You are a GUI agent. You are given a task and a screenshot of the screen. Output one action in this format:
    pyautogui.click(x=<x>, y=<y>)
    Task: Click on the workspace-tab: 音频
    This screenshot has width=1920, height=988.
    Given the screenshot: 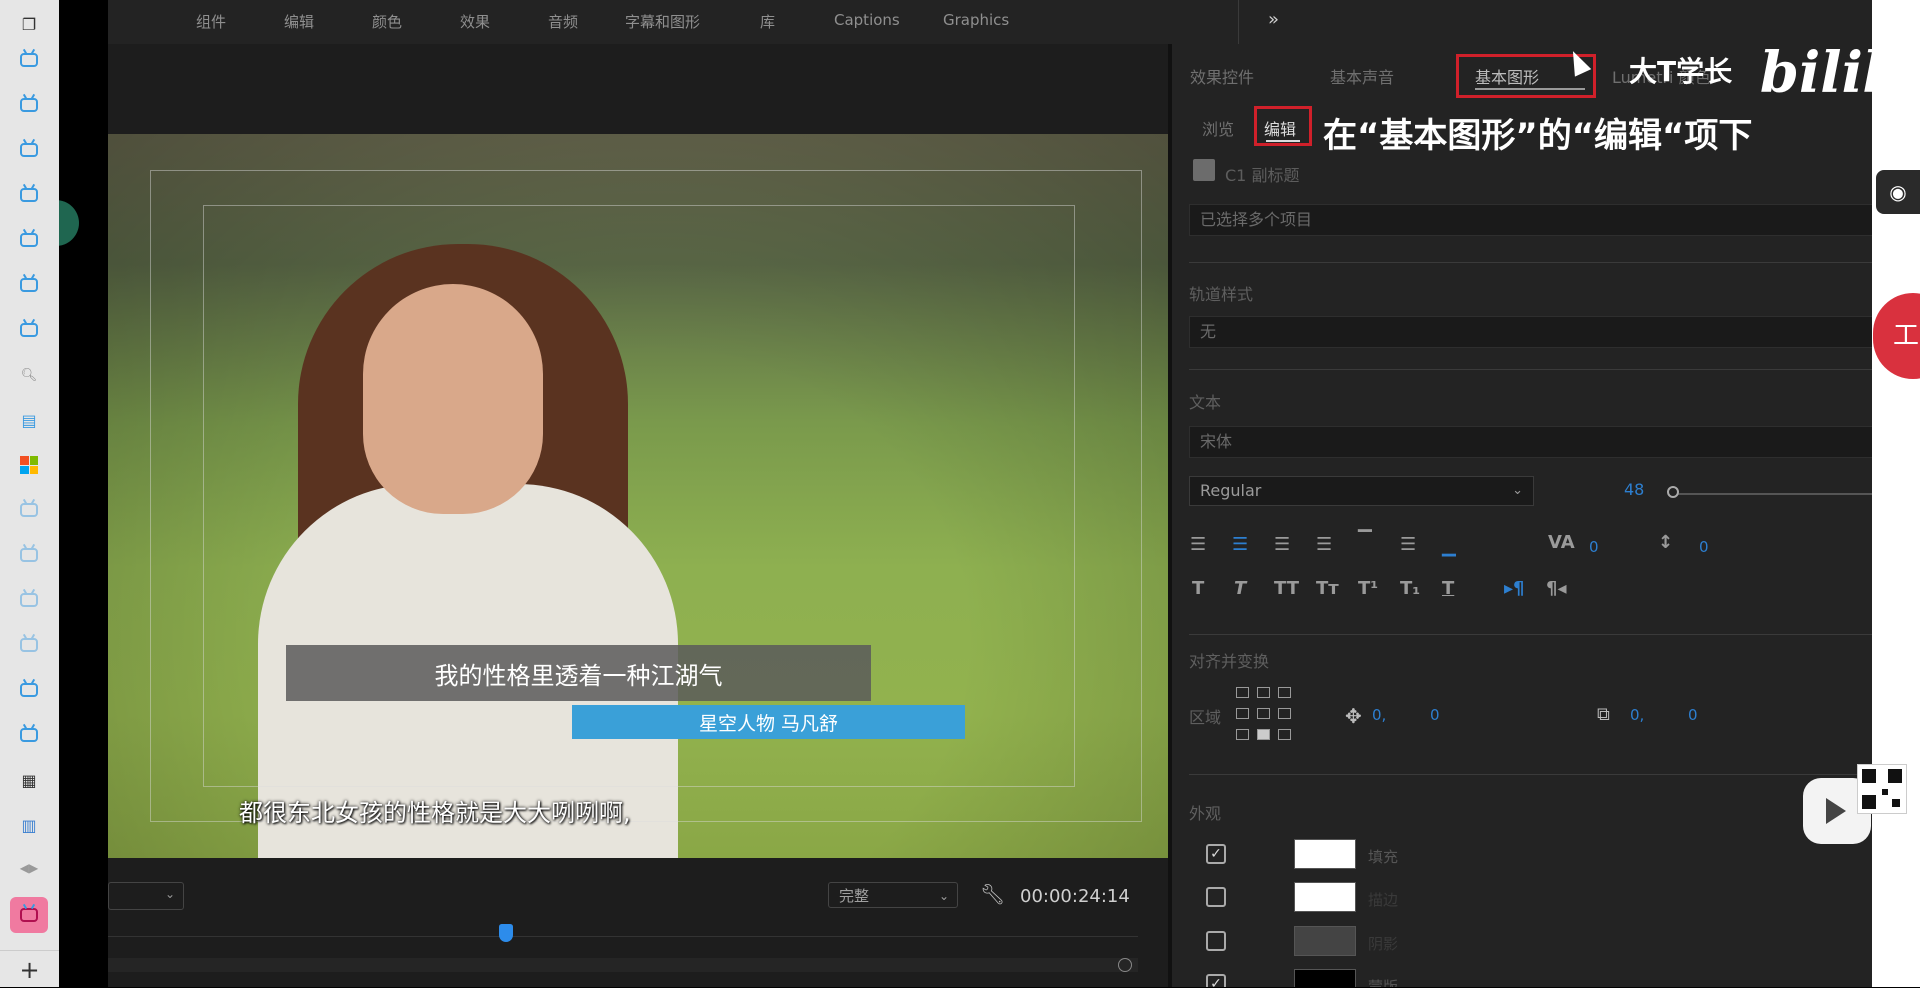 What is the action you would take?
    pyautogui.click(x=563, y=21)
    